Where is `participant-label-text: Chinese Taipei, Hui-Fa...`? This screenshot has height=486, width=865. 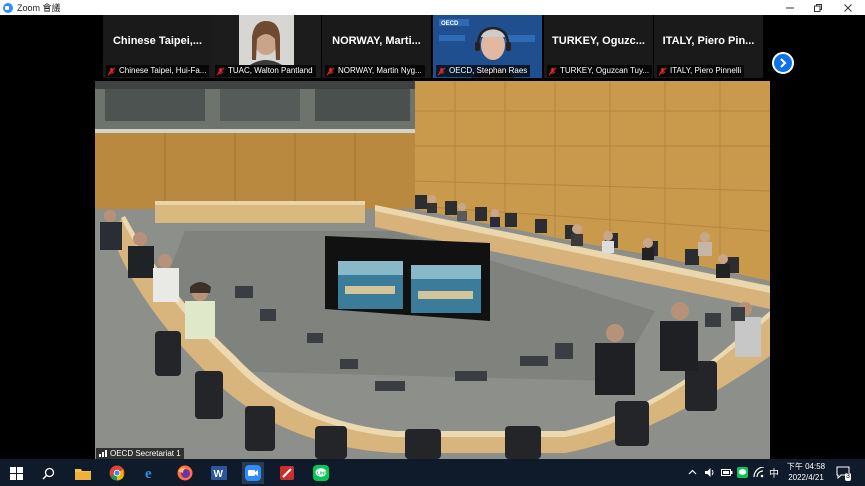 participant-label-text: Chinese Taipei, Hui-Fa... is located at coordinates (163, 70).